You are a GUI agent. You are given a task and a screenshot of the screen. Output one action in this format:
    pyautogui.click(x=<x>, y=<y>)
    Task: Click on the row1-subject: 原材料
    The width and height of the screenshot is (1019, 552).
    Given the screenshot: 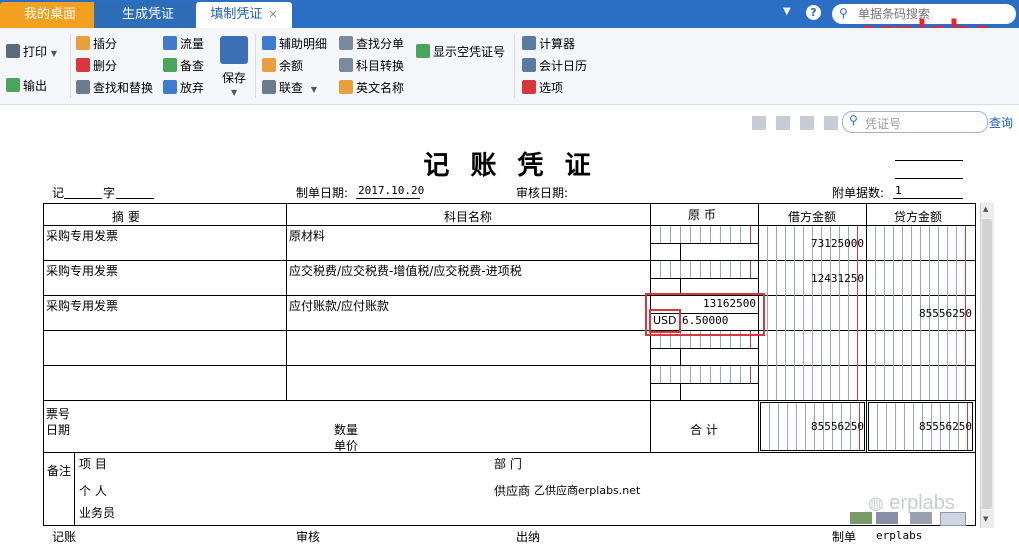 What is the action you would take?
    pyautogui.click(x=307, y=235)
    